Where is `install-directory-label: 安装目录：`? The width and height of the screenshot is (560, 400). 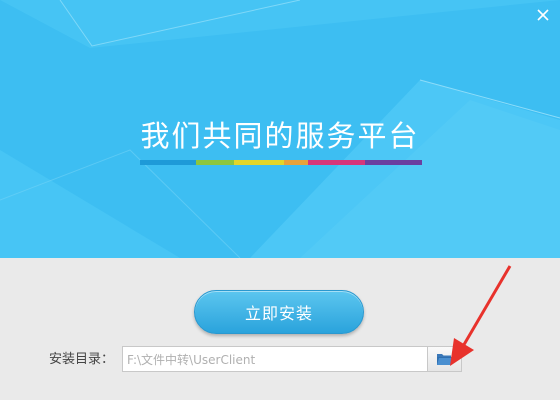 install-directory-label: 安装目录： is located at coordinates (82, 359).